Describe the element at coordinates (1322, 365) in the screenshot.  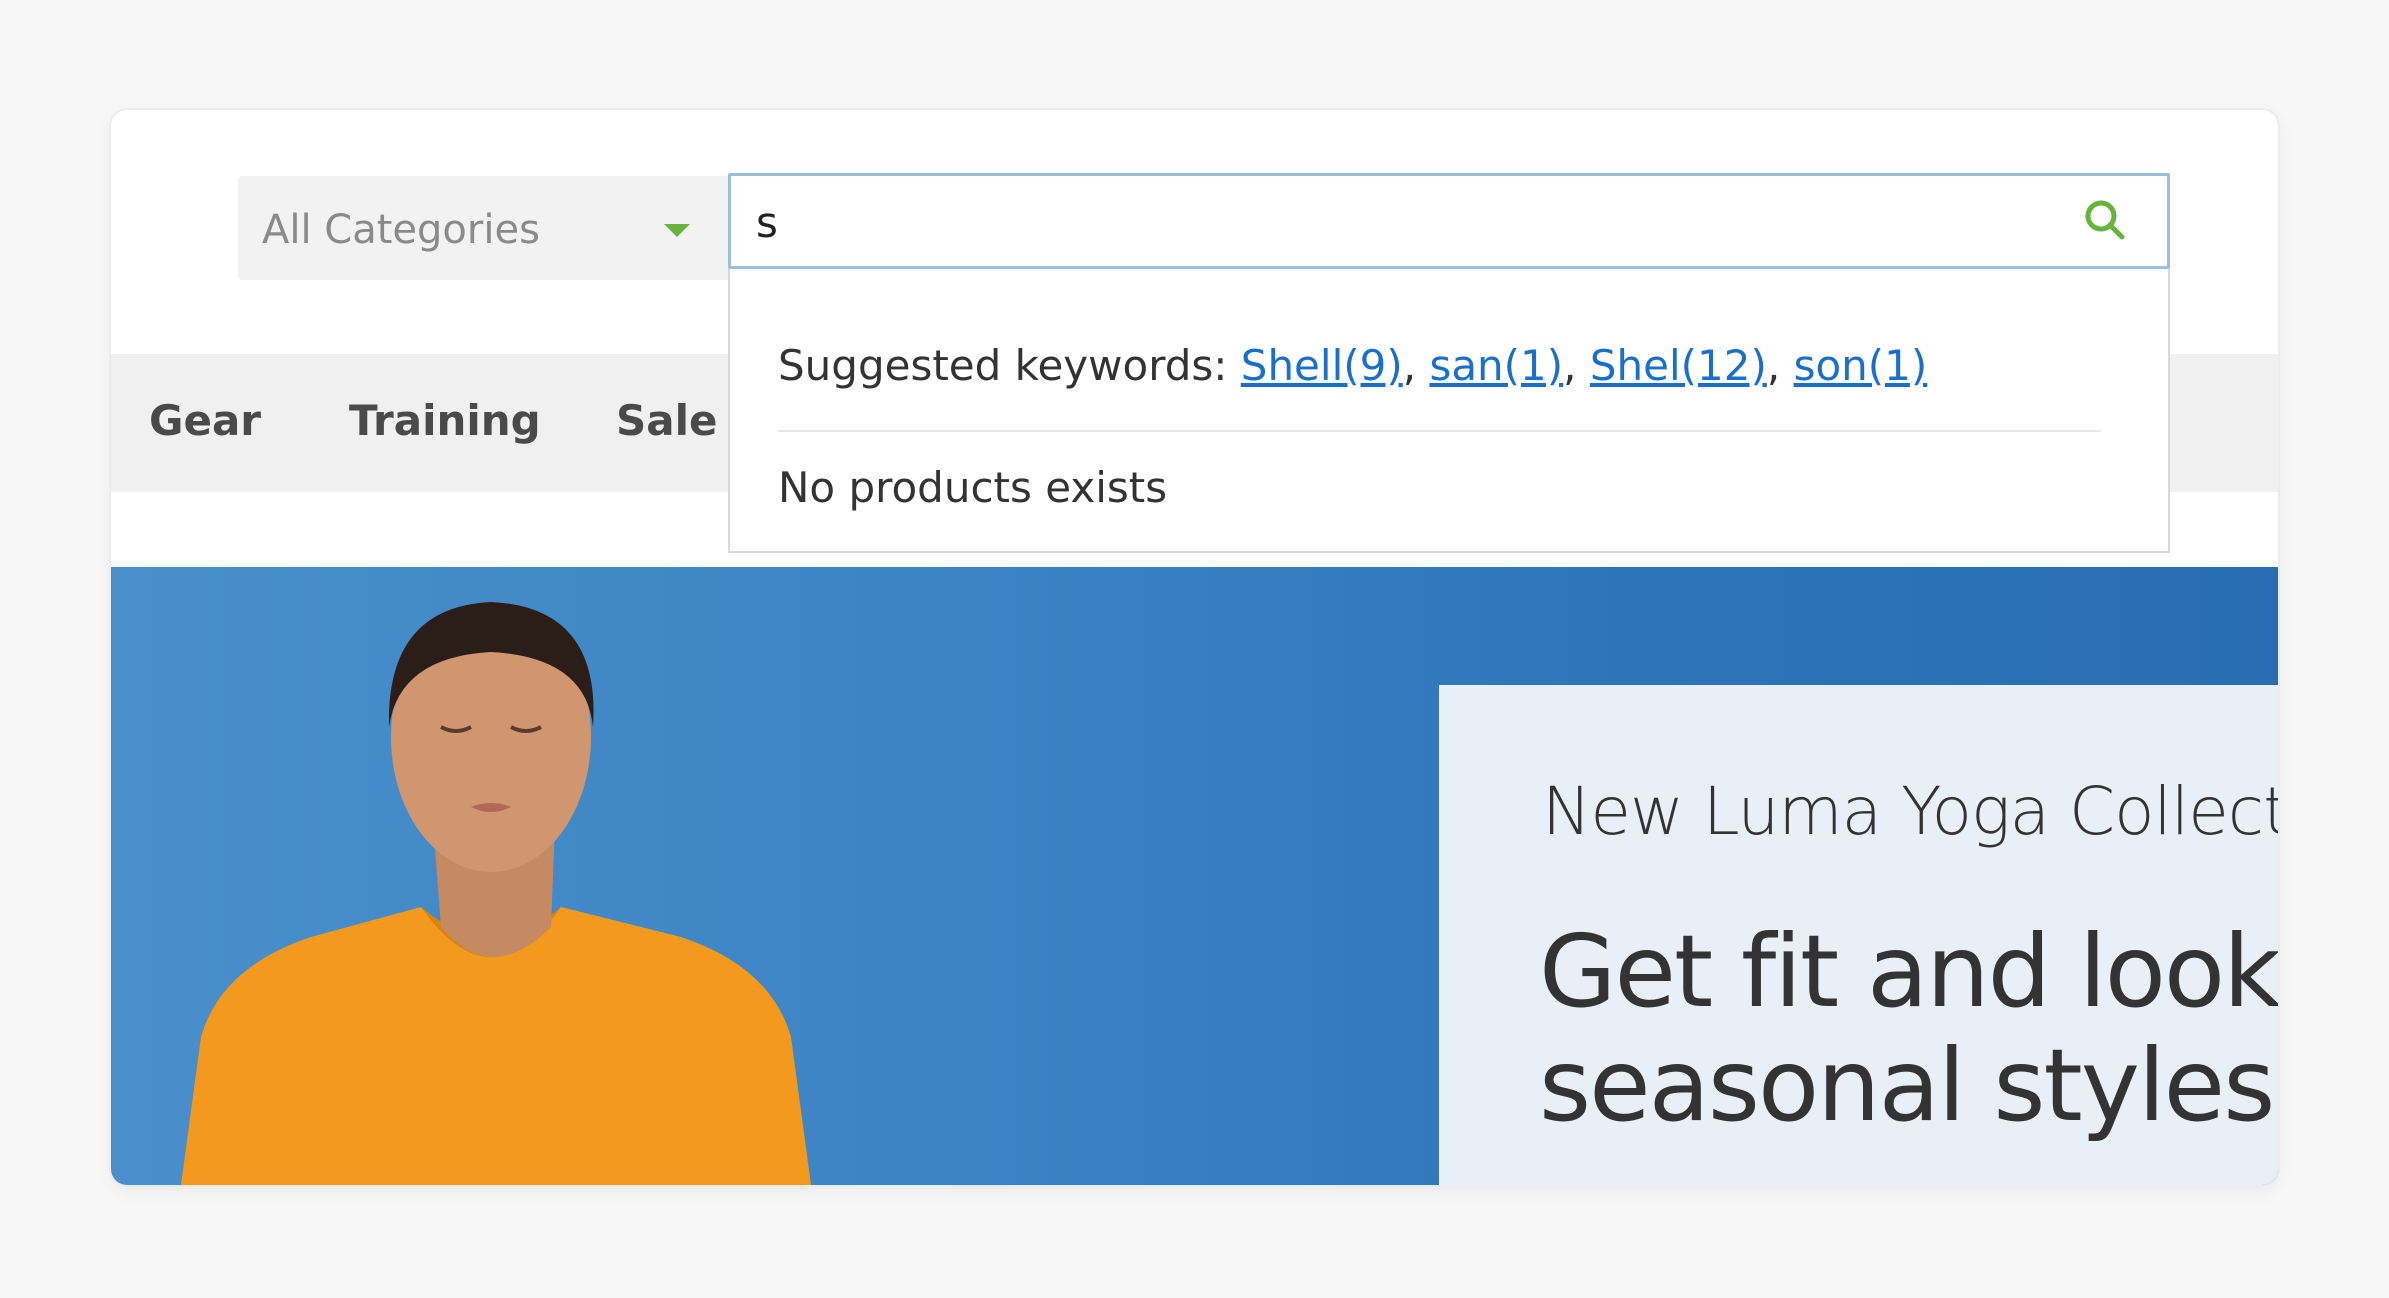
I see `keyword-link-shell: Shell(9)` at that location.